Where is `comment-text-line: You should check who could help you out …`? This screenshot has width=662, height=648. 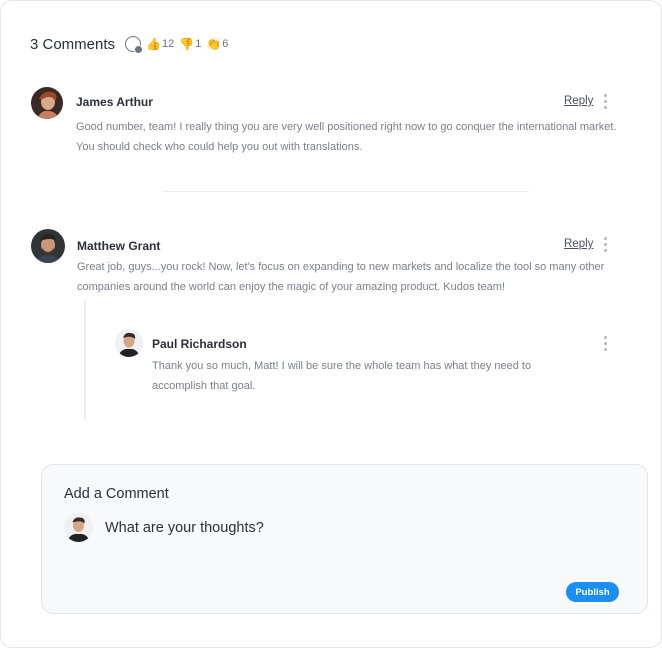 comment-text-line: You should check who could help you out … is located at coordinates (219, 147).